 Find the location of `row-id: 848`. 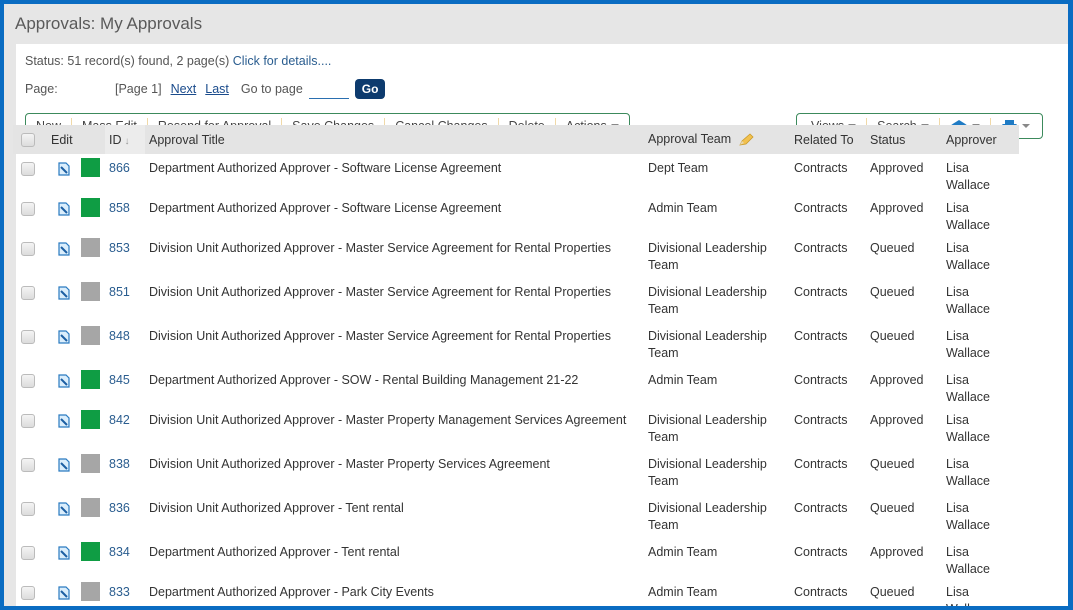

row-id: 848 is located at coordinates (125, 344).